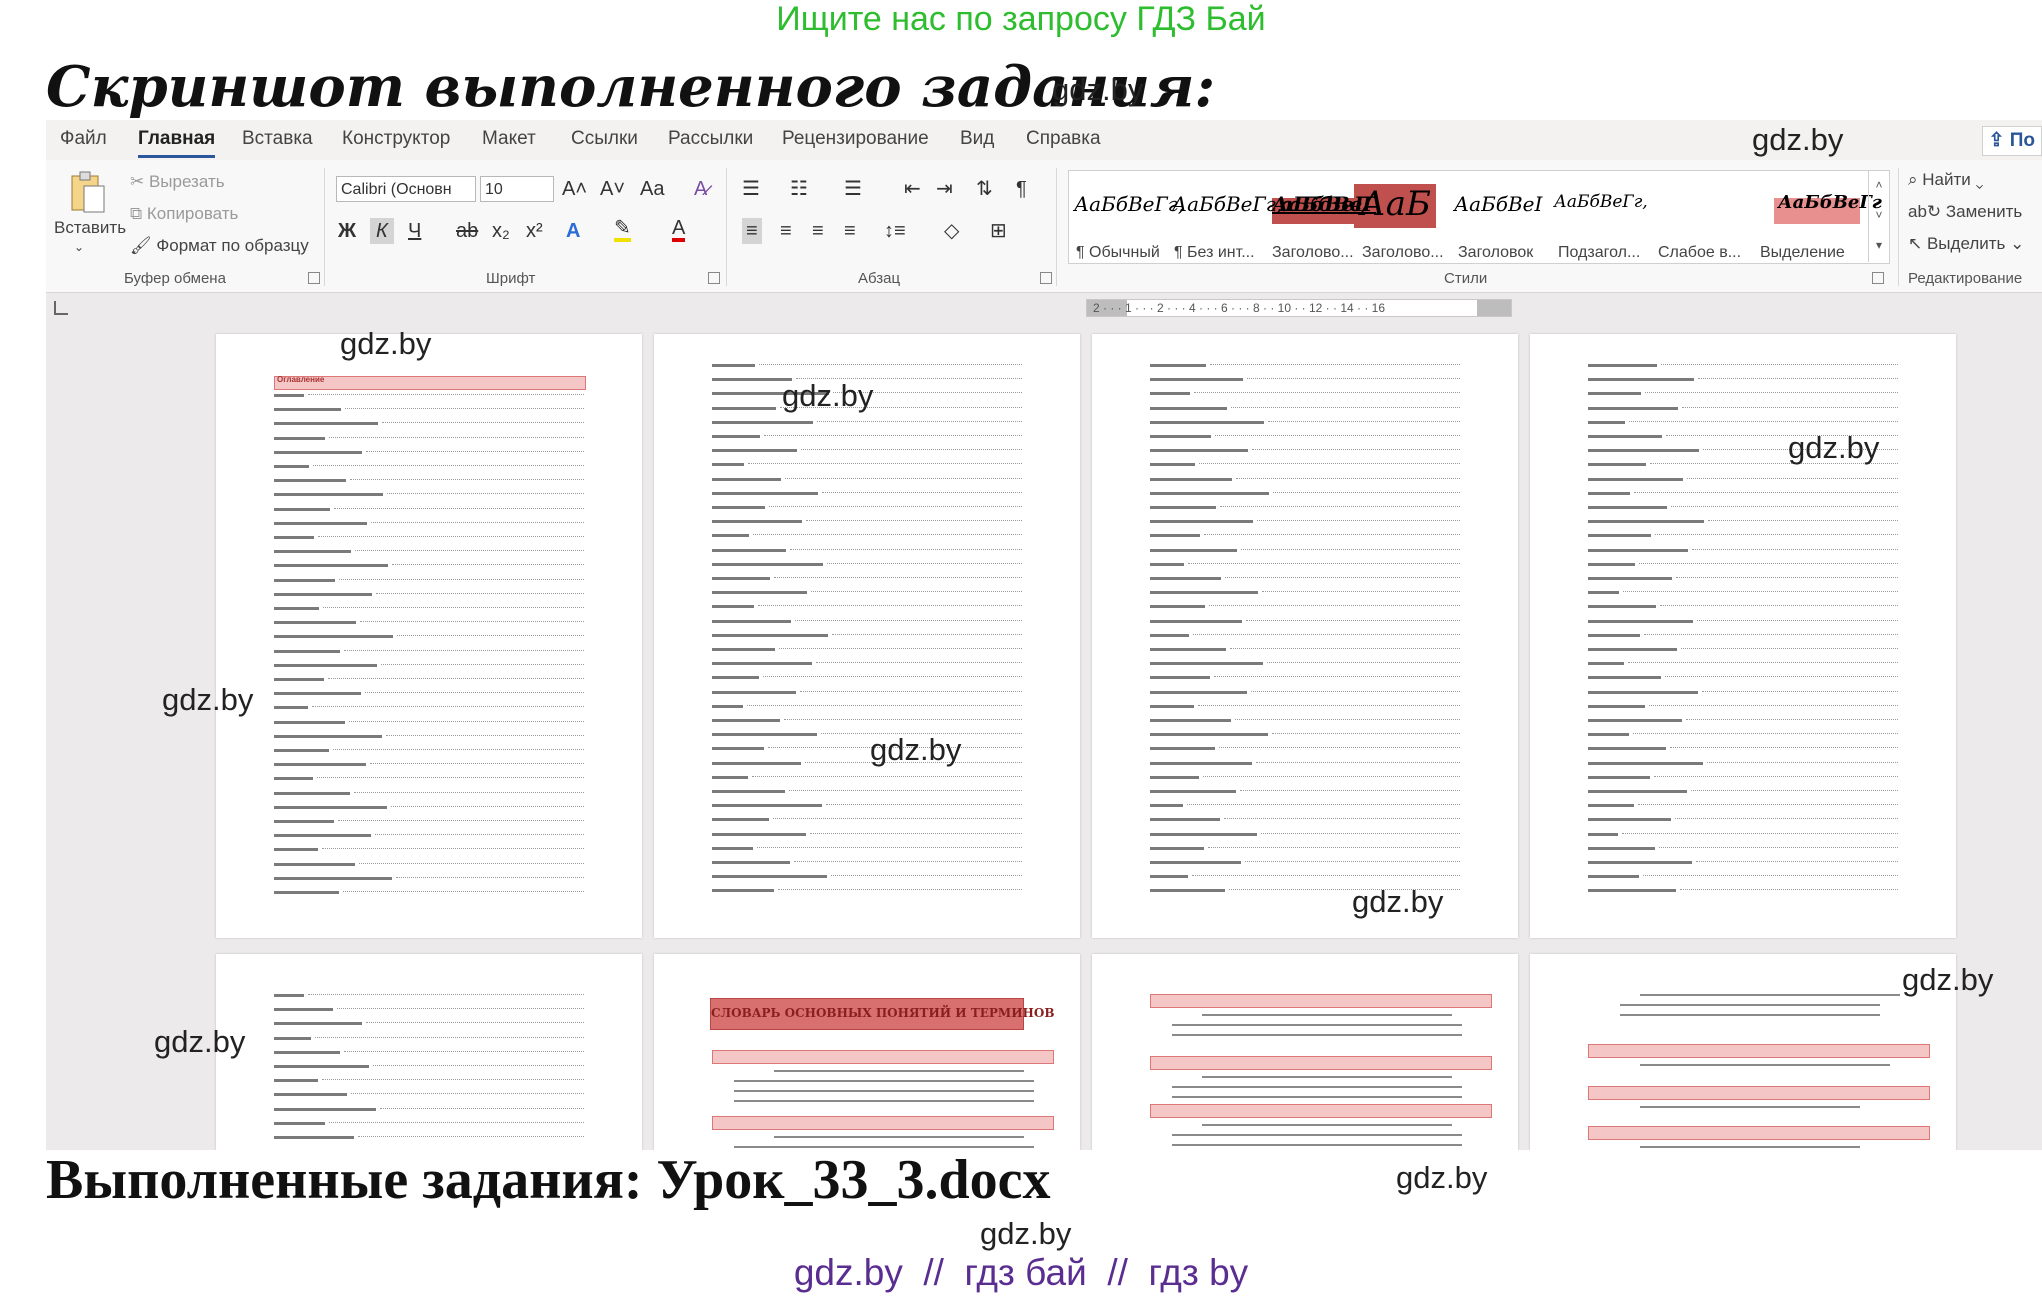  I want to click on change-case-button: Aa, so click(652, 189).